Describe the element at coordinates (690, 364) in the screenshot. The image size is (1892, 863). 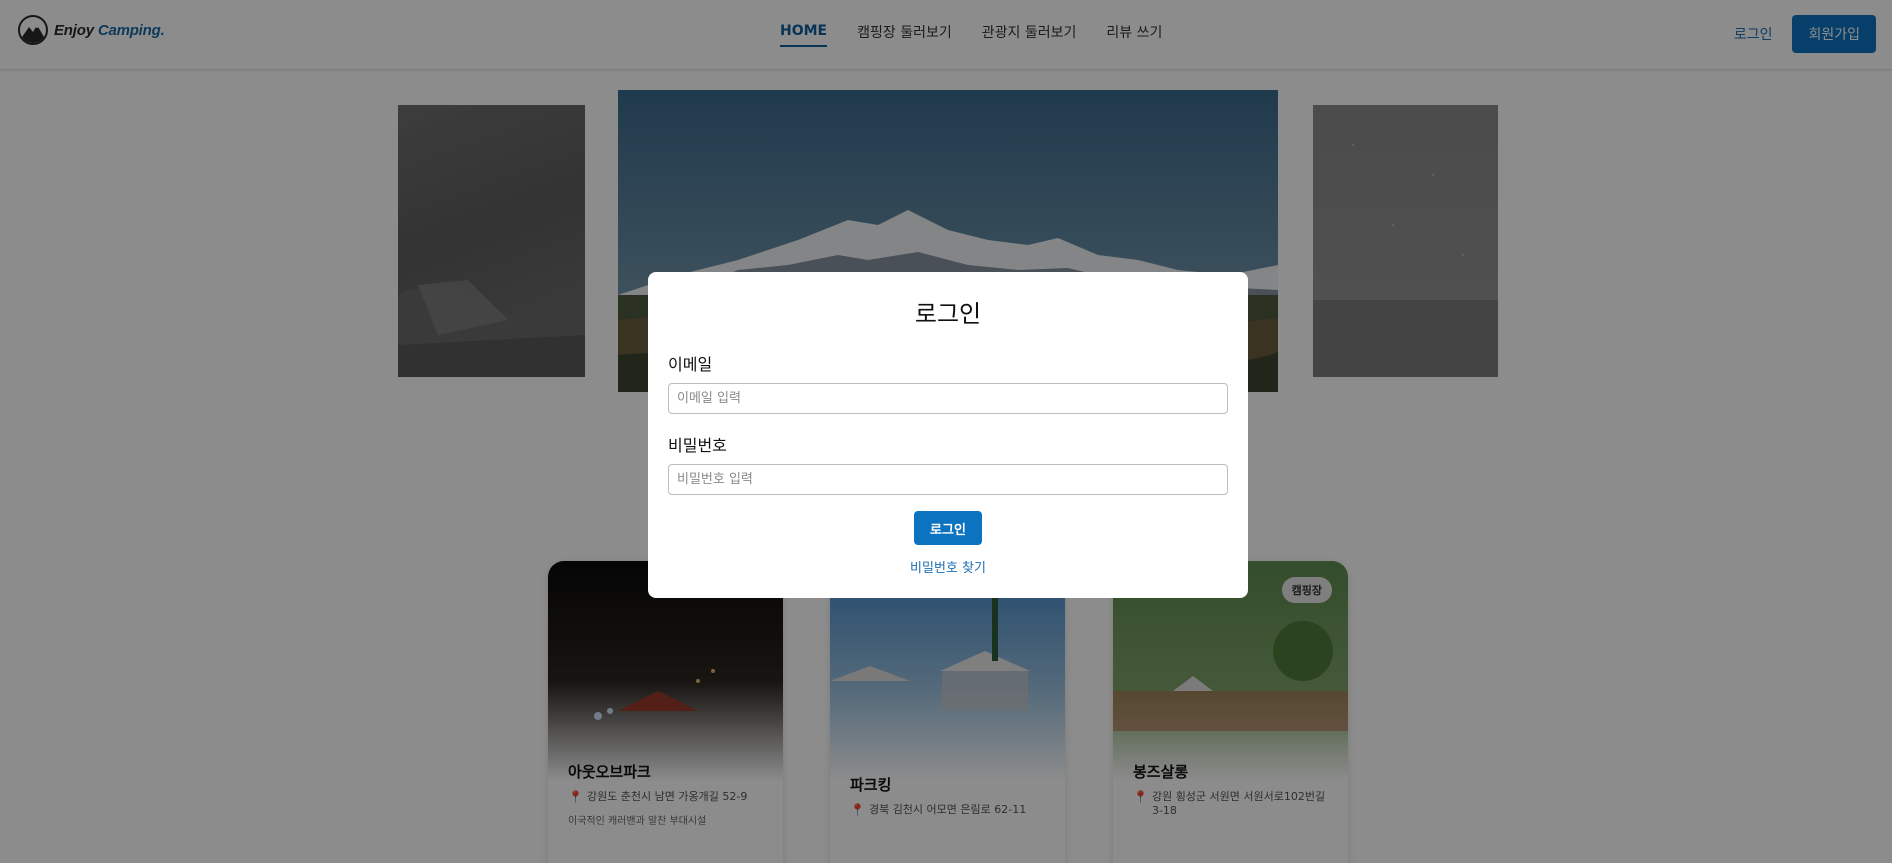
I see `email-label: 이메일` at that location.